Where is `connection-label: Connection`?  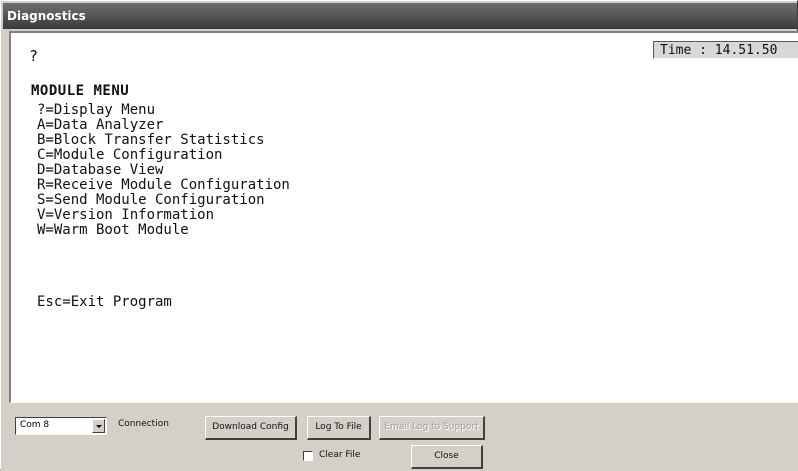
connection-label: Connection is located at coordinates (143, 424).